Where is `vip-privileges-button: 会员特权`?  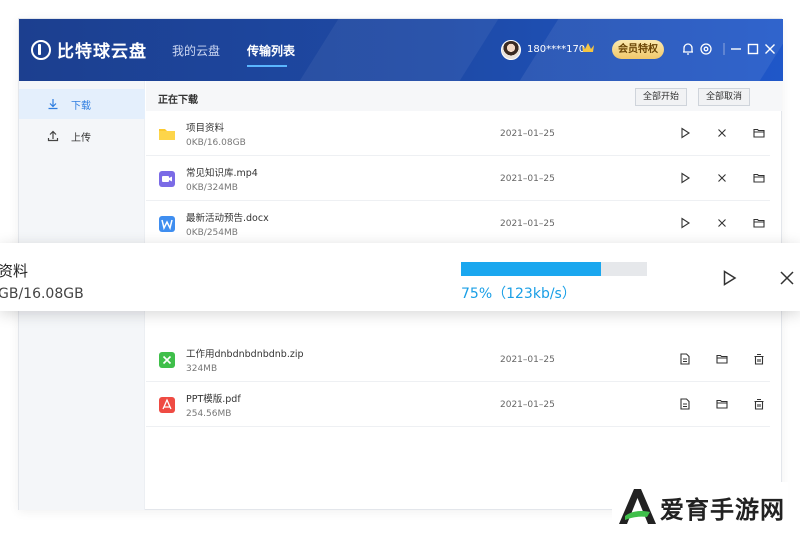
vip-privileges-button: 会员特权 is located at coordinates (638, 49).